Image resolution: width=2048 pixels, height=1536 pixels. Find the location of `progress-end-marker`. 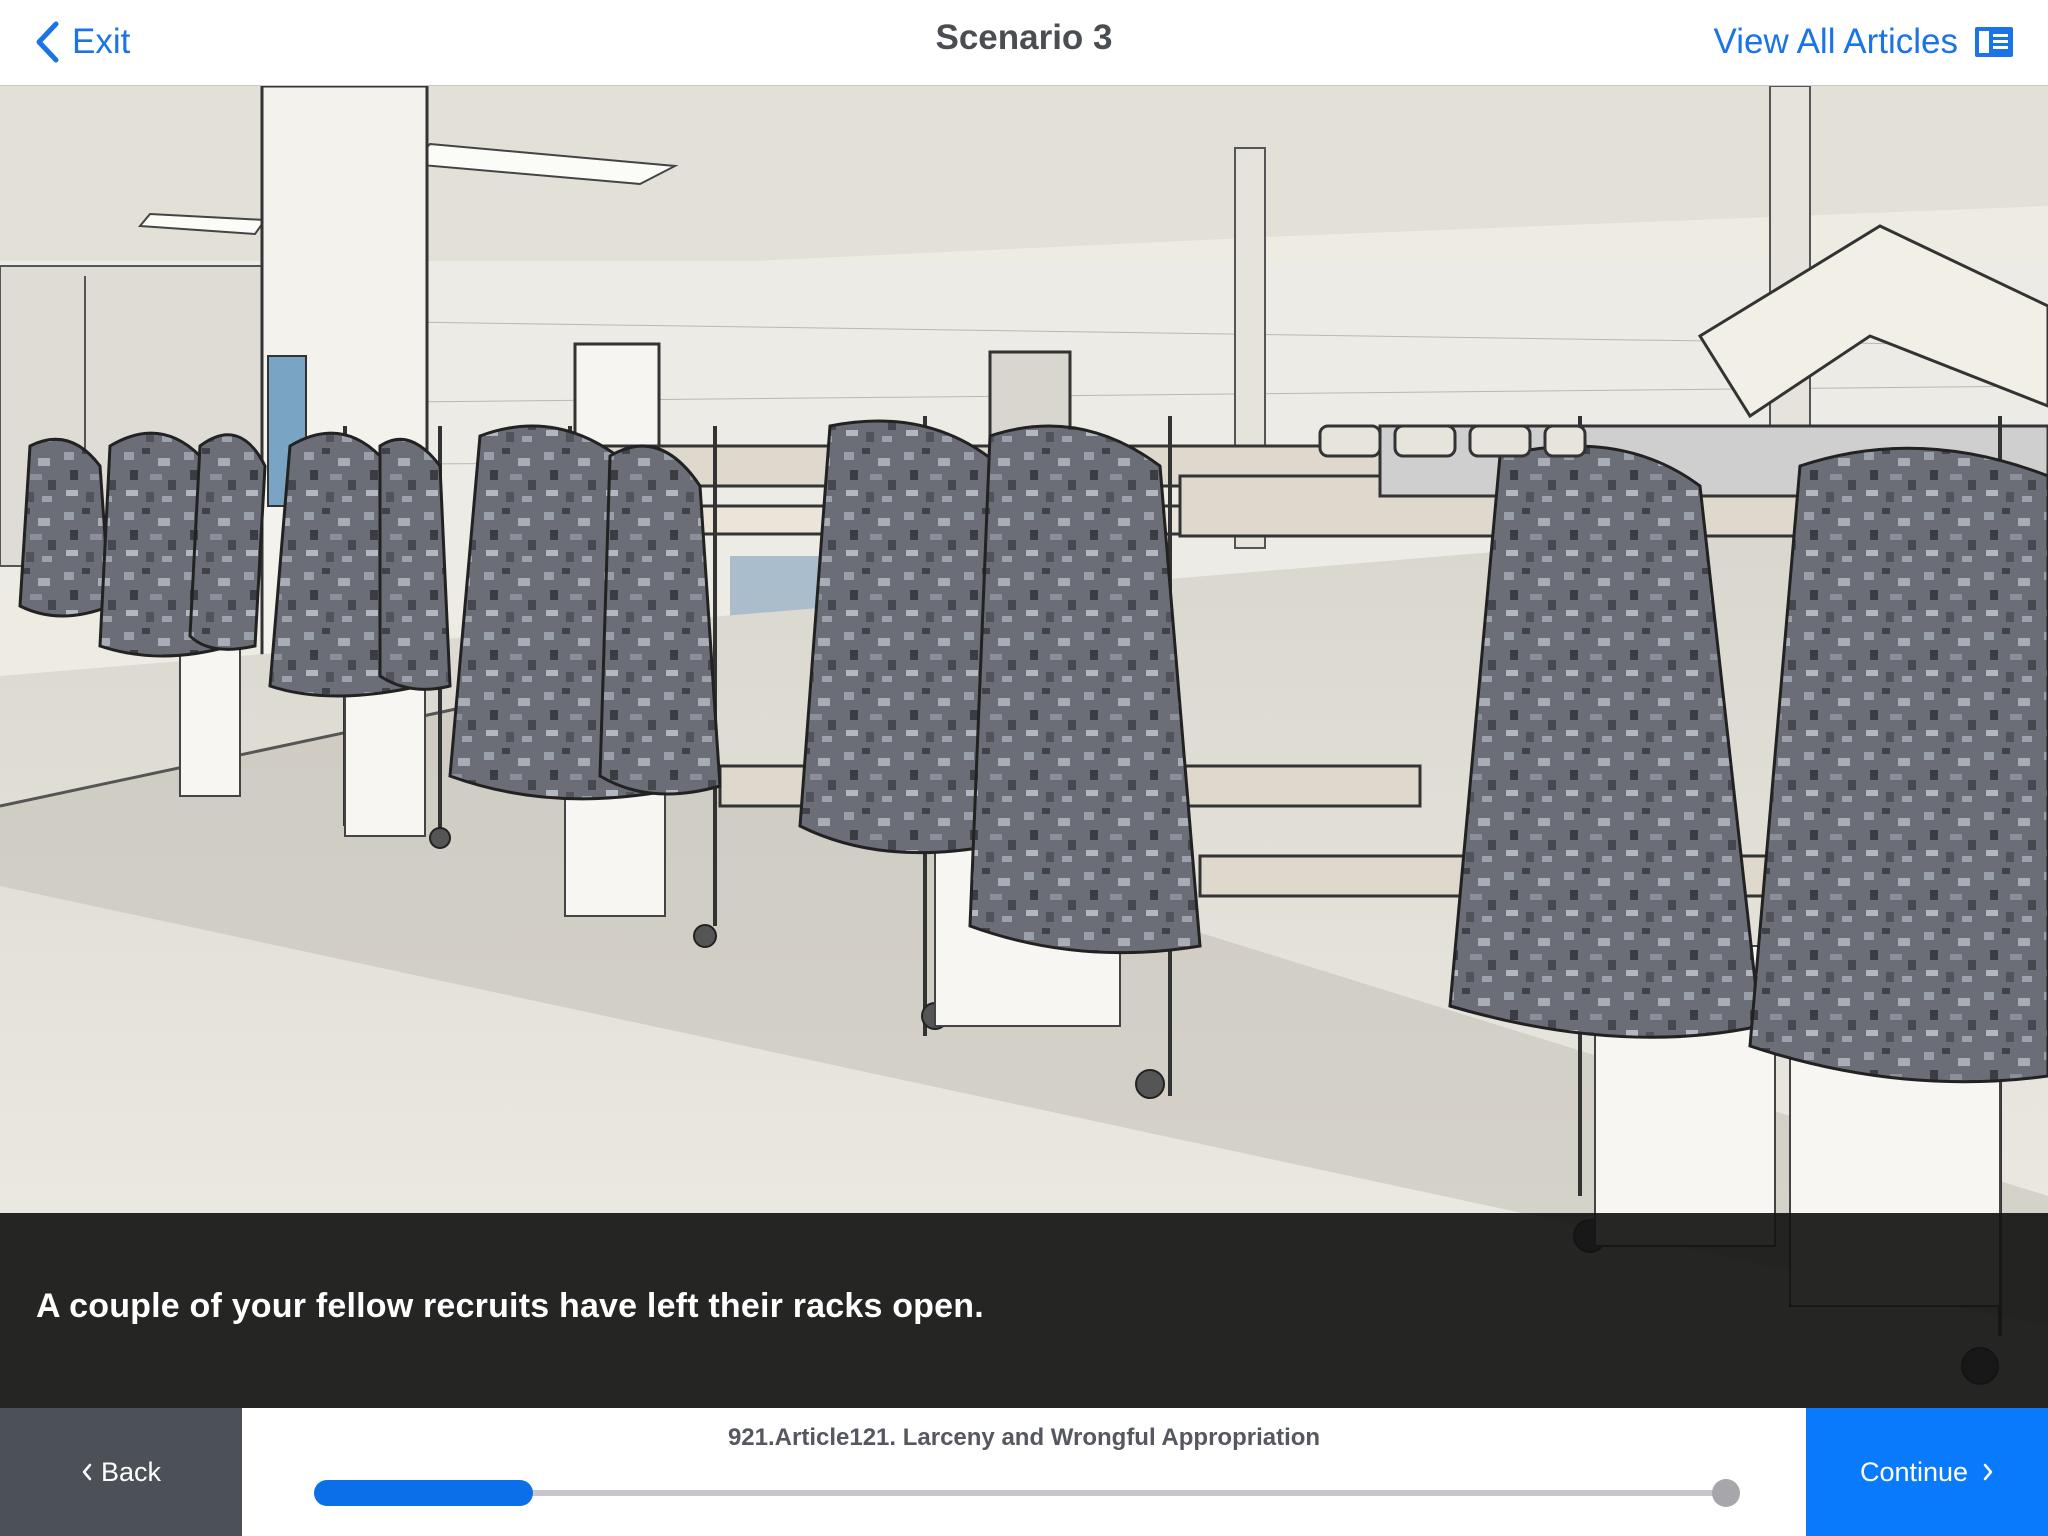

progress-end-marker is located at coordinates (1726, 1493).